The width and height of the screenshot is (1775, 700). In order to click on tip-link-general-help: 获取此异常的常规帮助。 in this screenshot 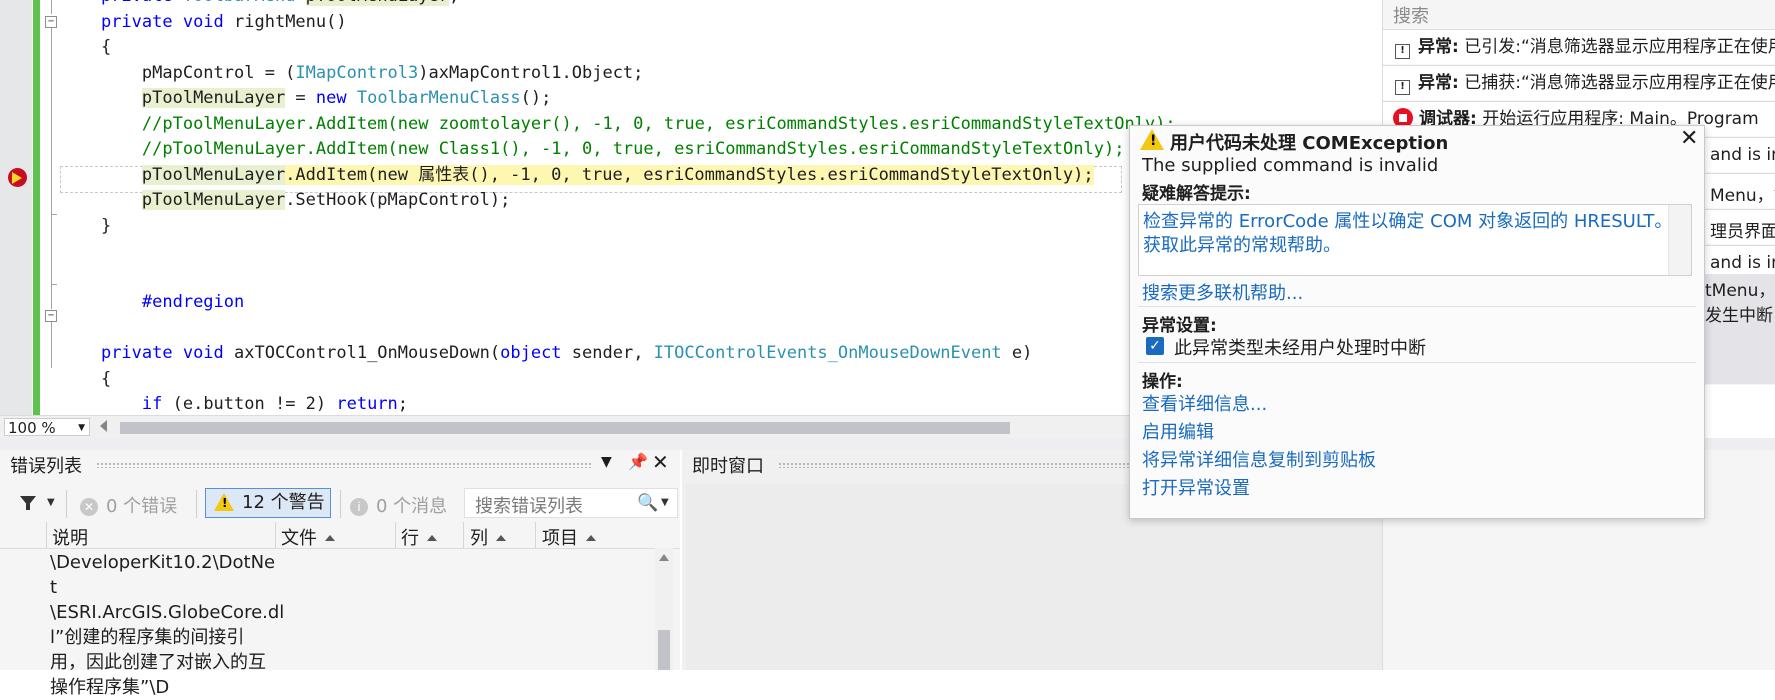, I will do `click(1242, 244)`.